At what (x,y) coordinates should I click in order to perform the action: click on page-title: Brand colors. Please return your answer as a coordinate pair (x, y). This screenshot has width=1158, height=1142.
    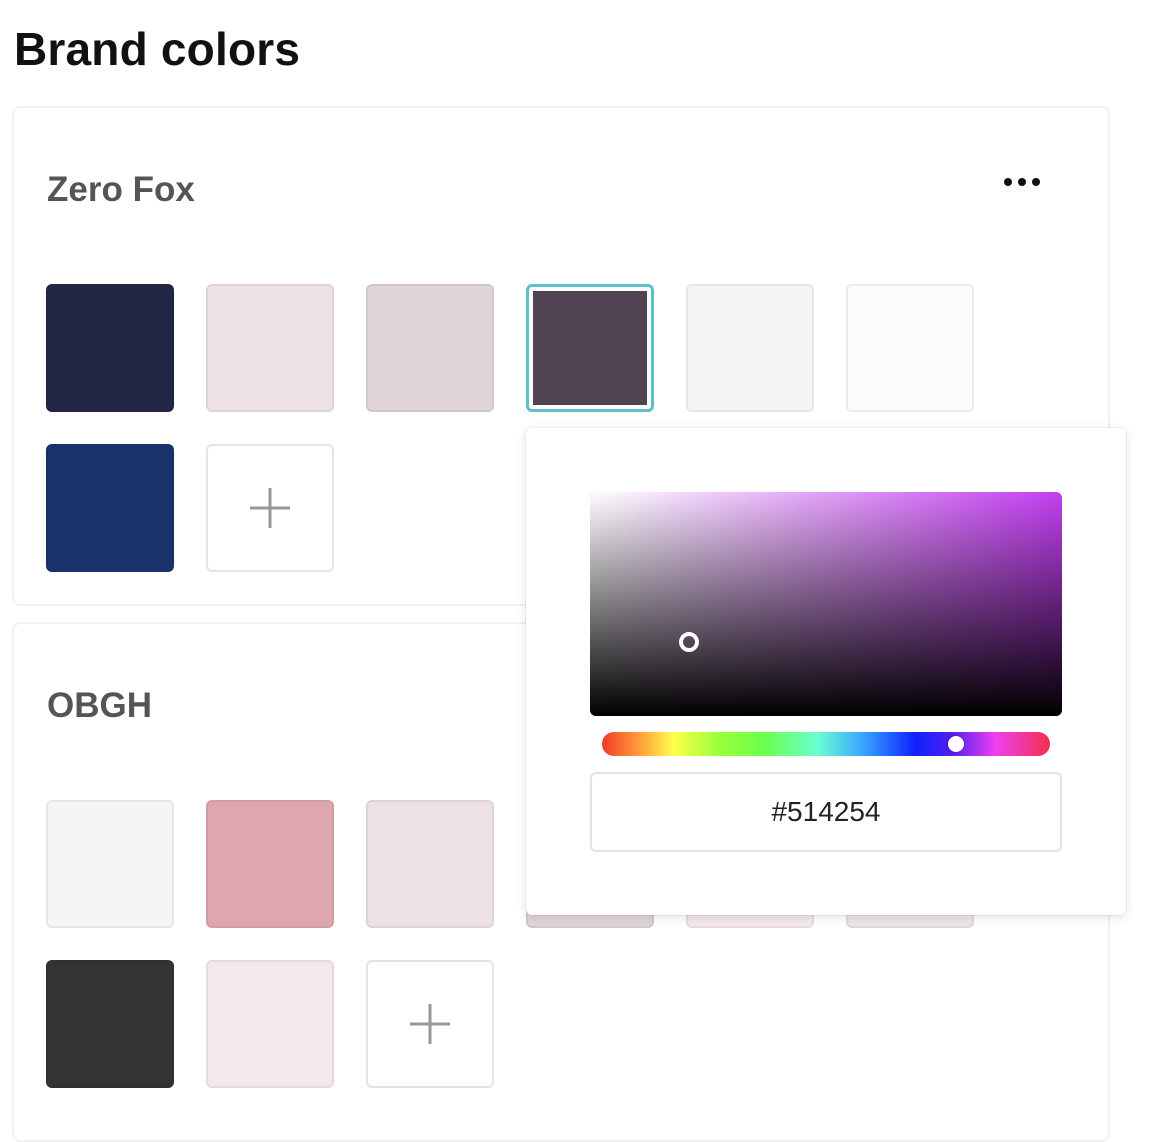
    Looking at the image, I should click on (157, 49).